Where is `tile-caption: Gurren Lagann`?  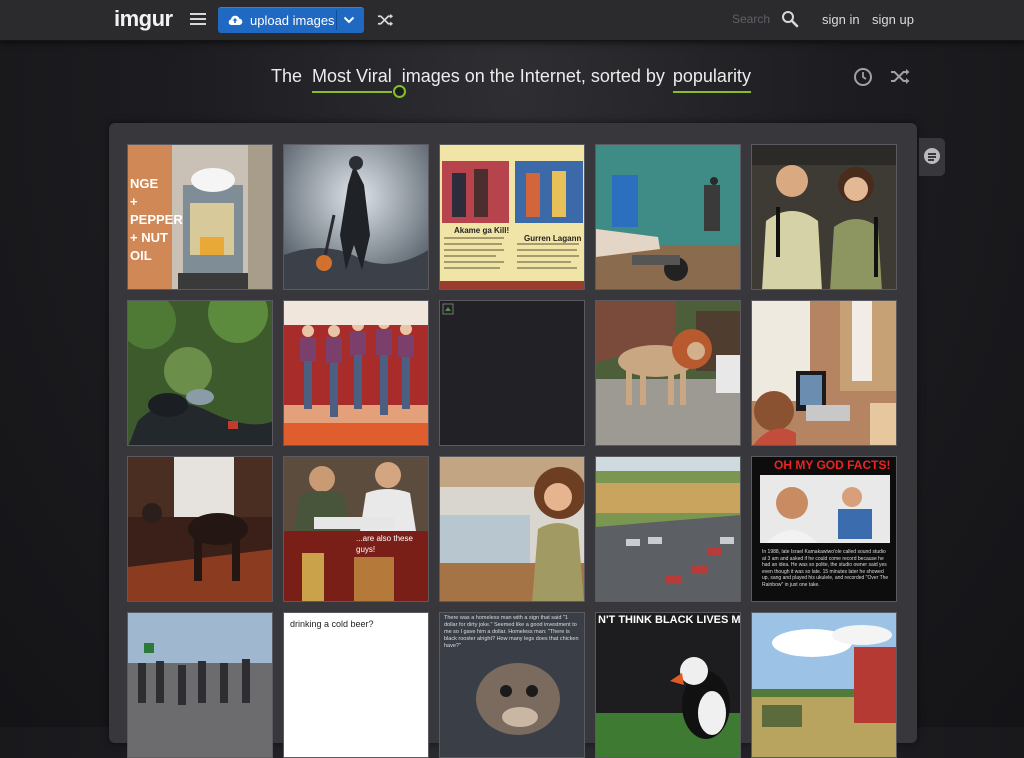
tile-caption: Gurren Lagann is located at coordinates (553, 238).